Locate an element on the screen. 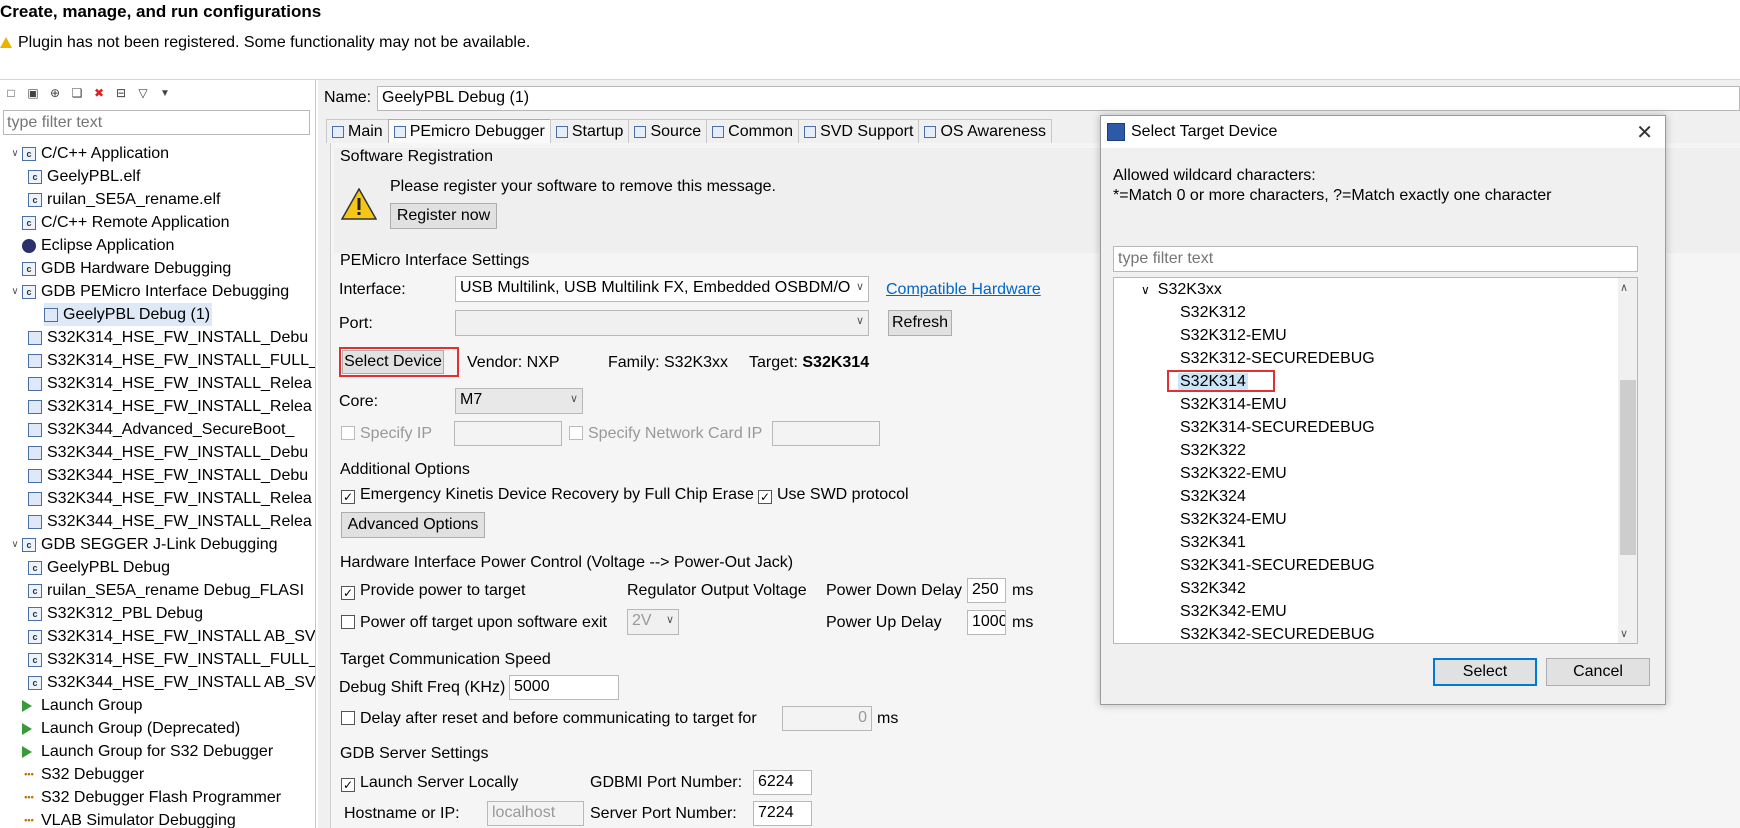  tab-common: Common is located at coordinates (753, 131).